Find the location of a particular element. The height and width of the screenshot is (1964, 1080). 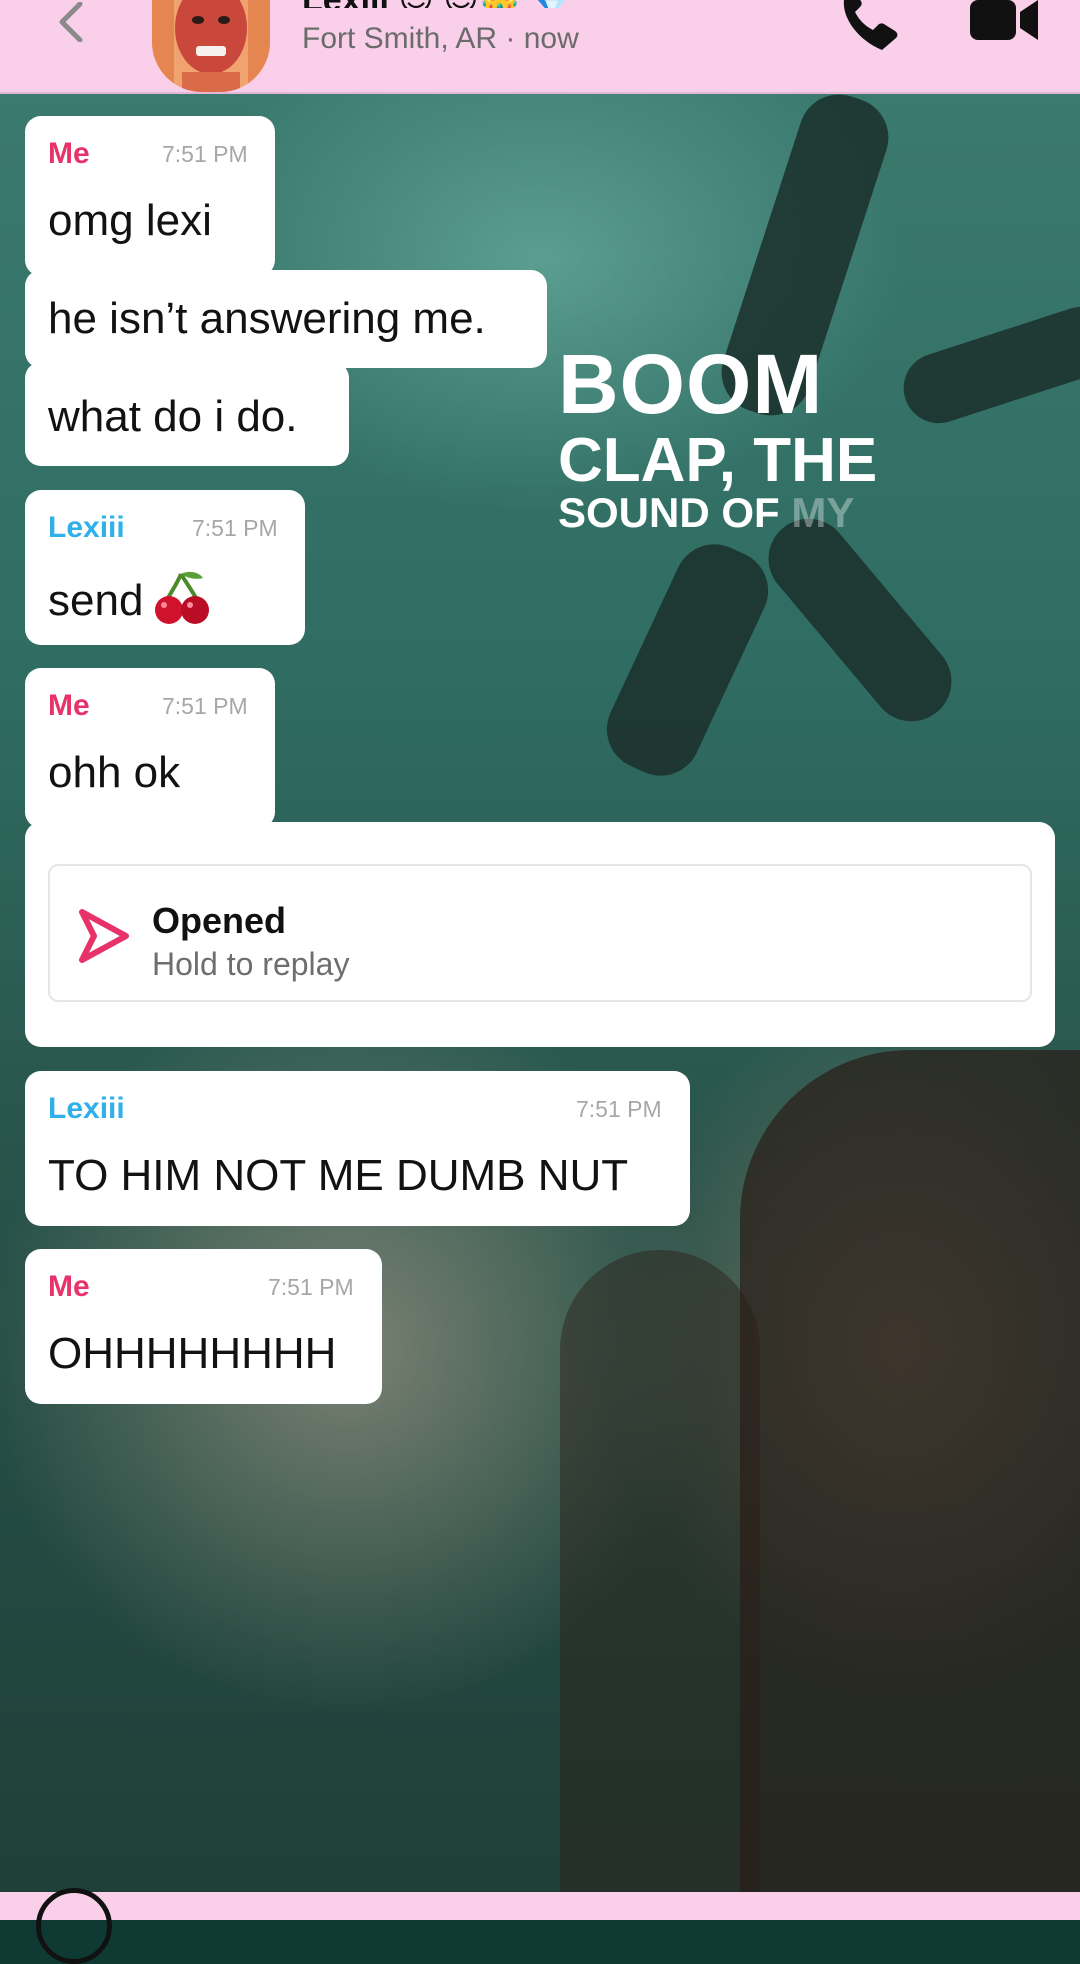

bottom-toolbar is located at coordinates (540, 1906).